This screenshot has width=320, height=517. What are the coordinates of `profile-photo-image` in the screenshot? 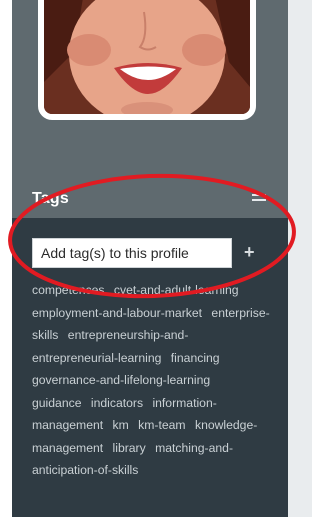 It's located at (147, 57).